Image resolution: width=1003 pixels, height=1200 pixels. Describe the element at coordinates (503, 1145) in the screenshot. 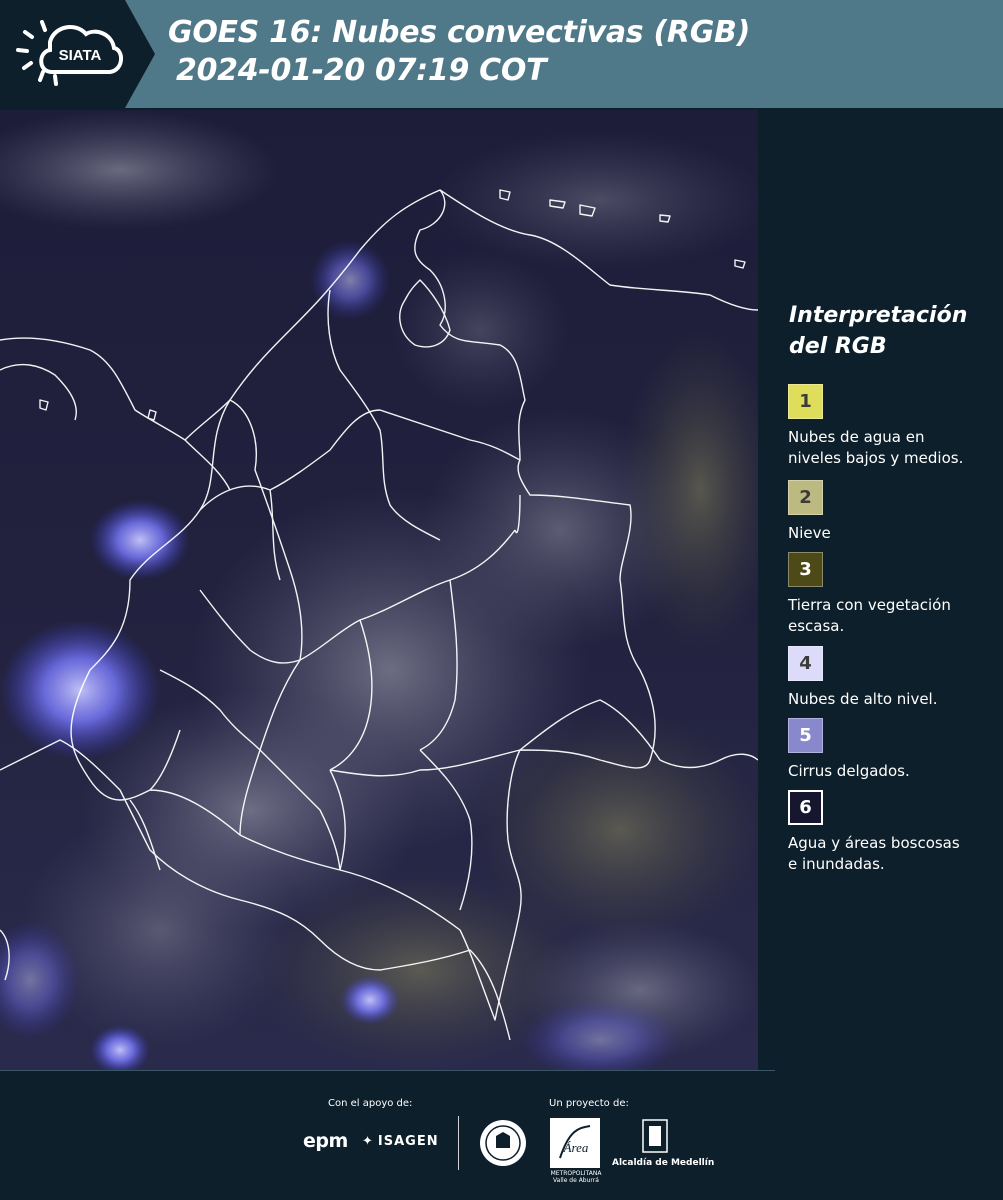

I see `medellin-seal-icon` at that location.